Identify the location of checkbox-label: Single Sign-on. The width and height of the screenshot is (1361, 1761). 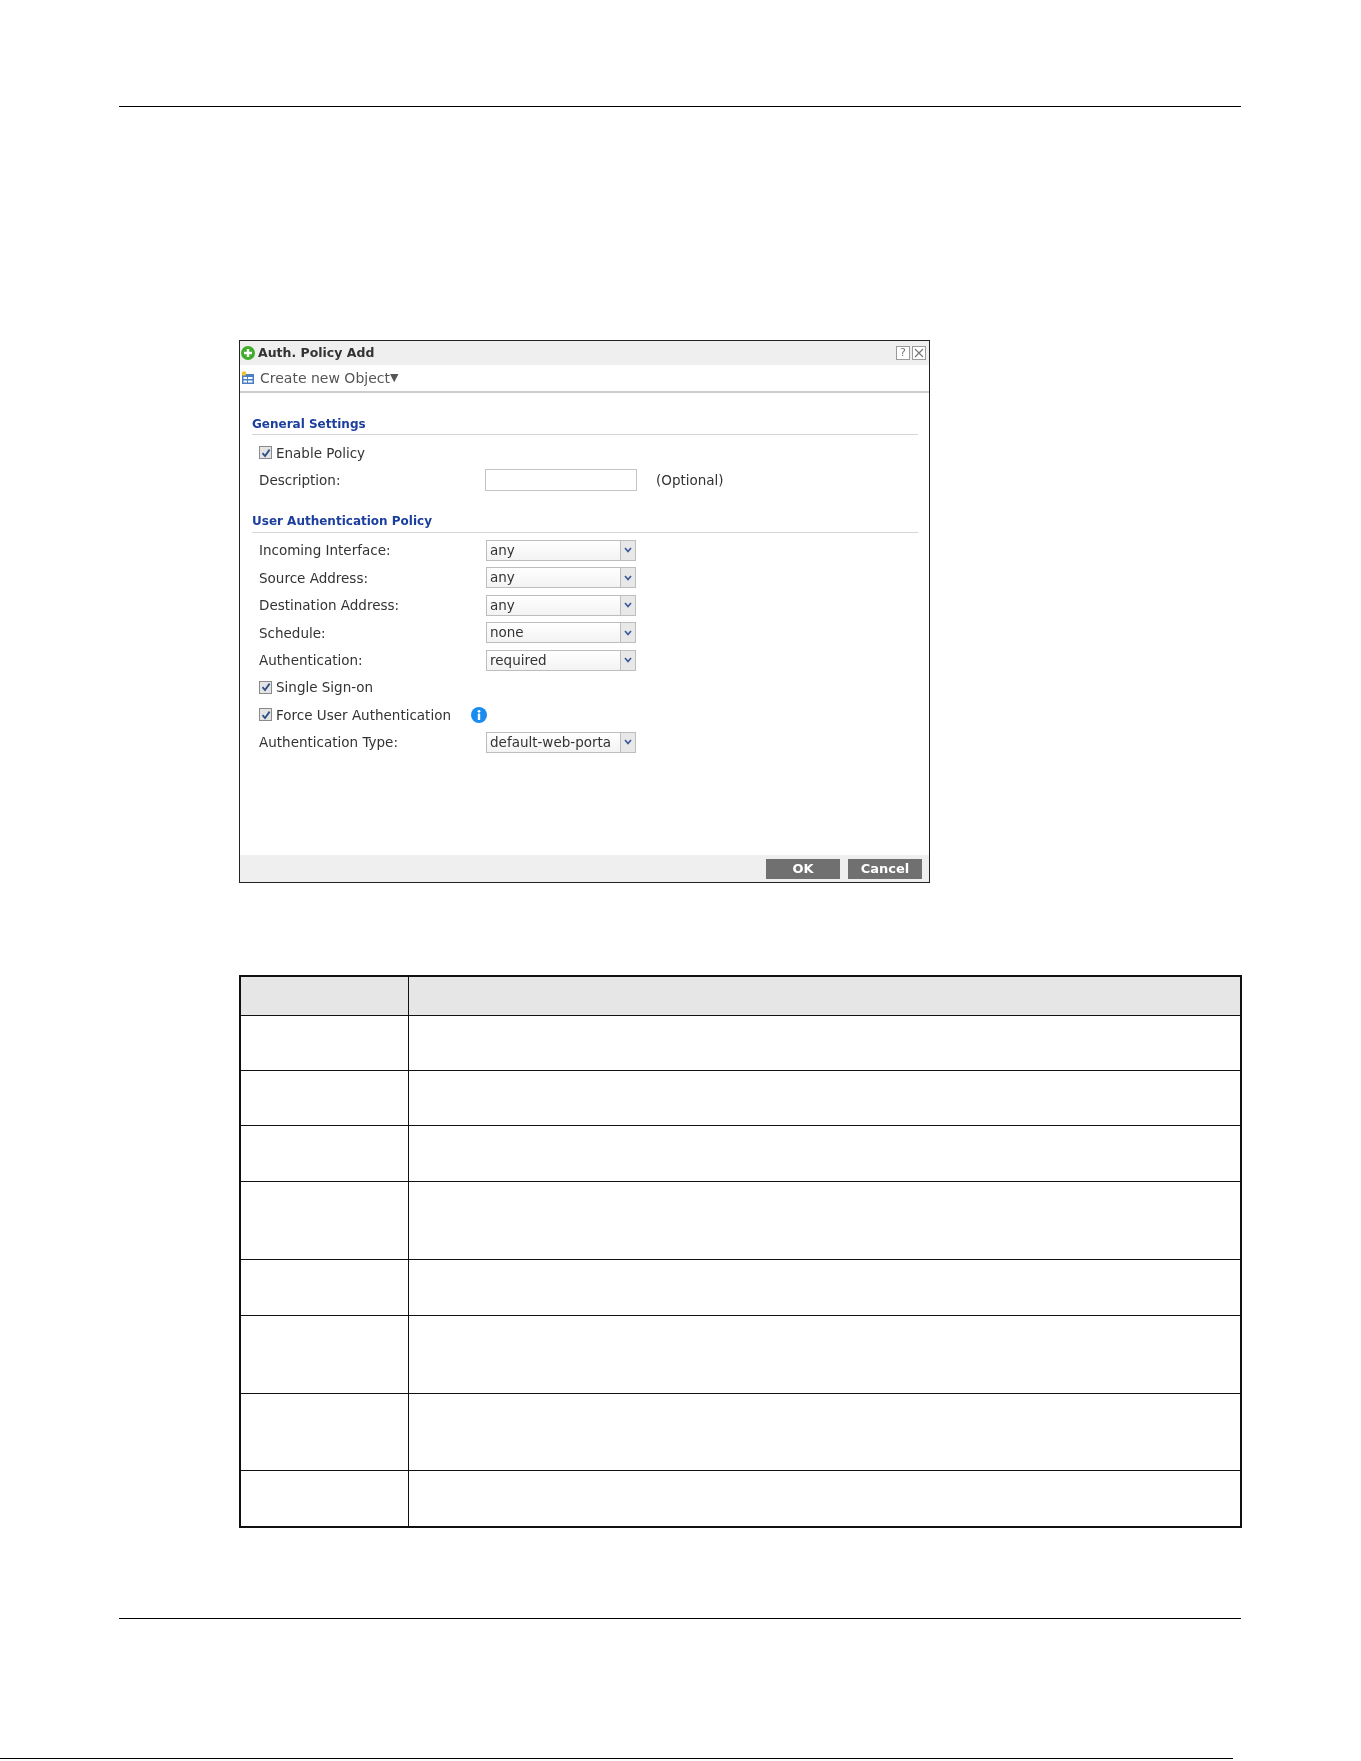
(325, 688).